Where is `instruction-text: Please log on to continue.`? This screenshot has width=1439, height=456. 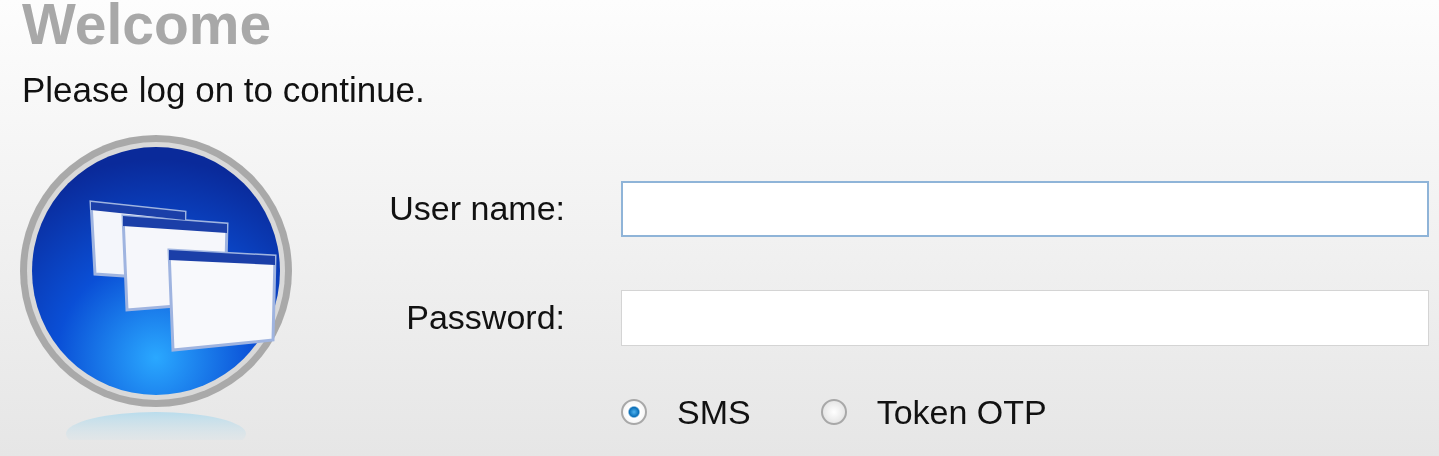
instruction-text: Please log on to continue. is located at coordinates (224, 90).